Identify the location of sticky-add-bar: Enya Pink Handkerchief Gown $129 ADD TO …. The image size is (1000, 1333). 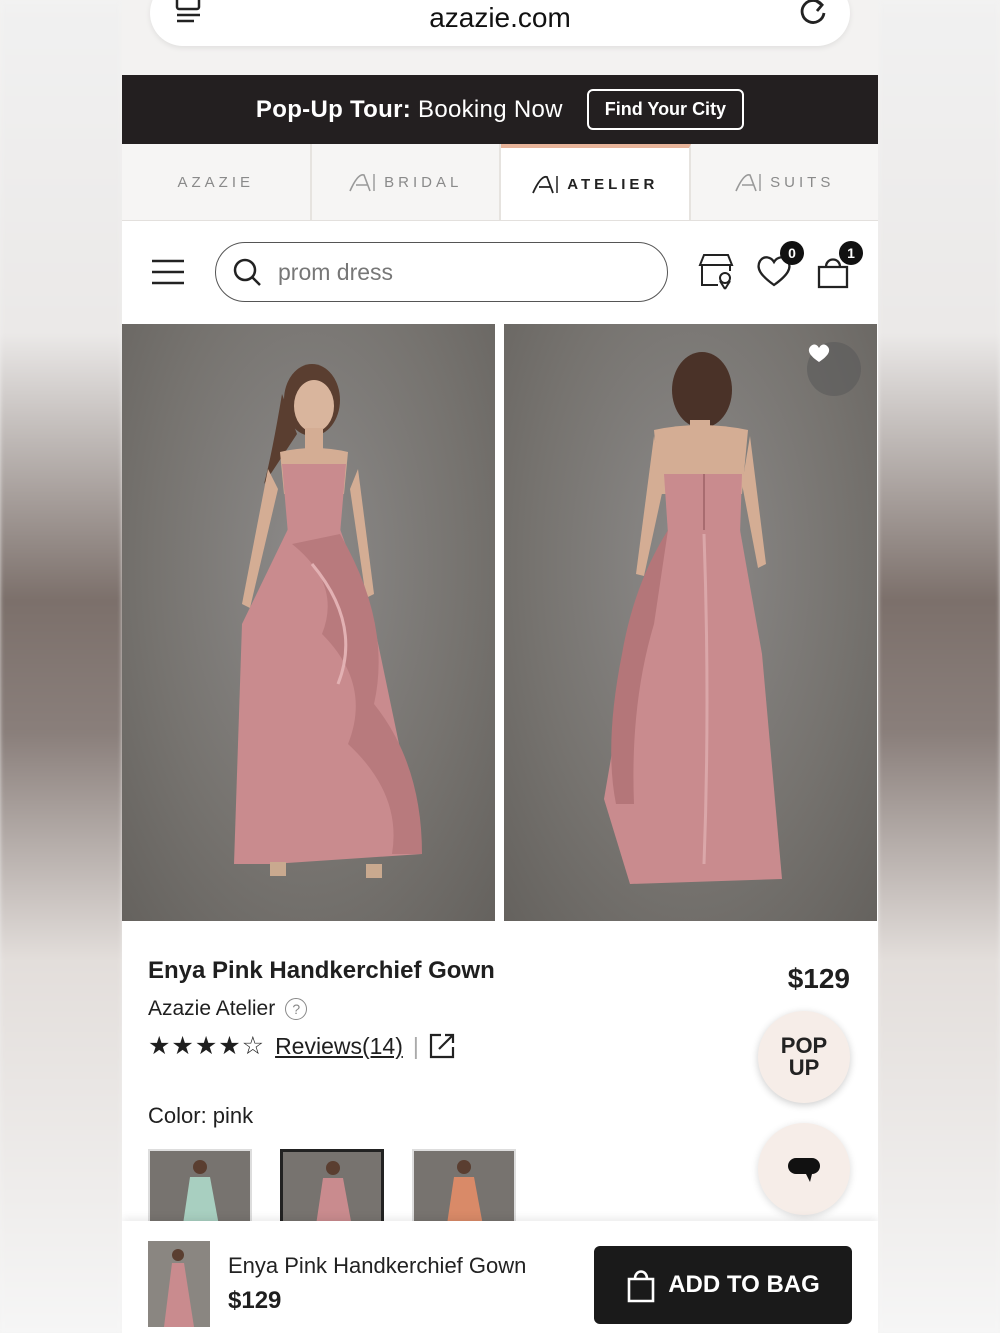
(500, 1277).